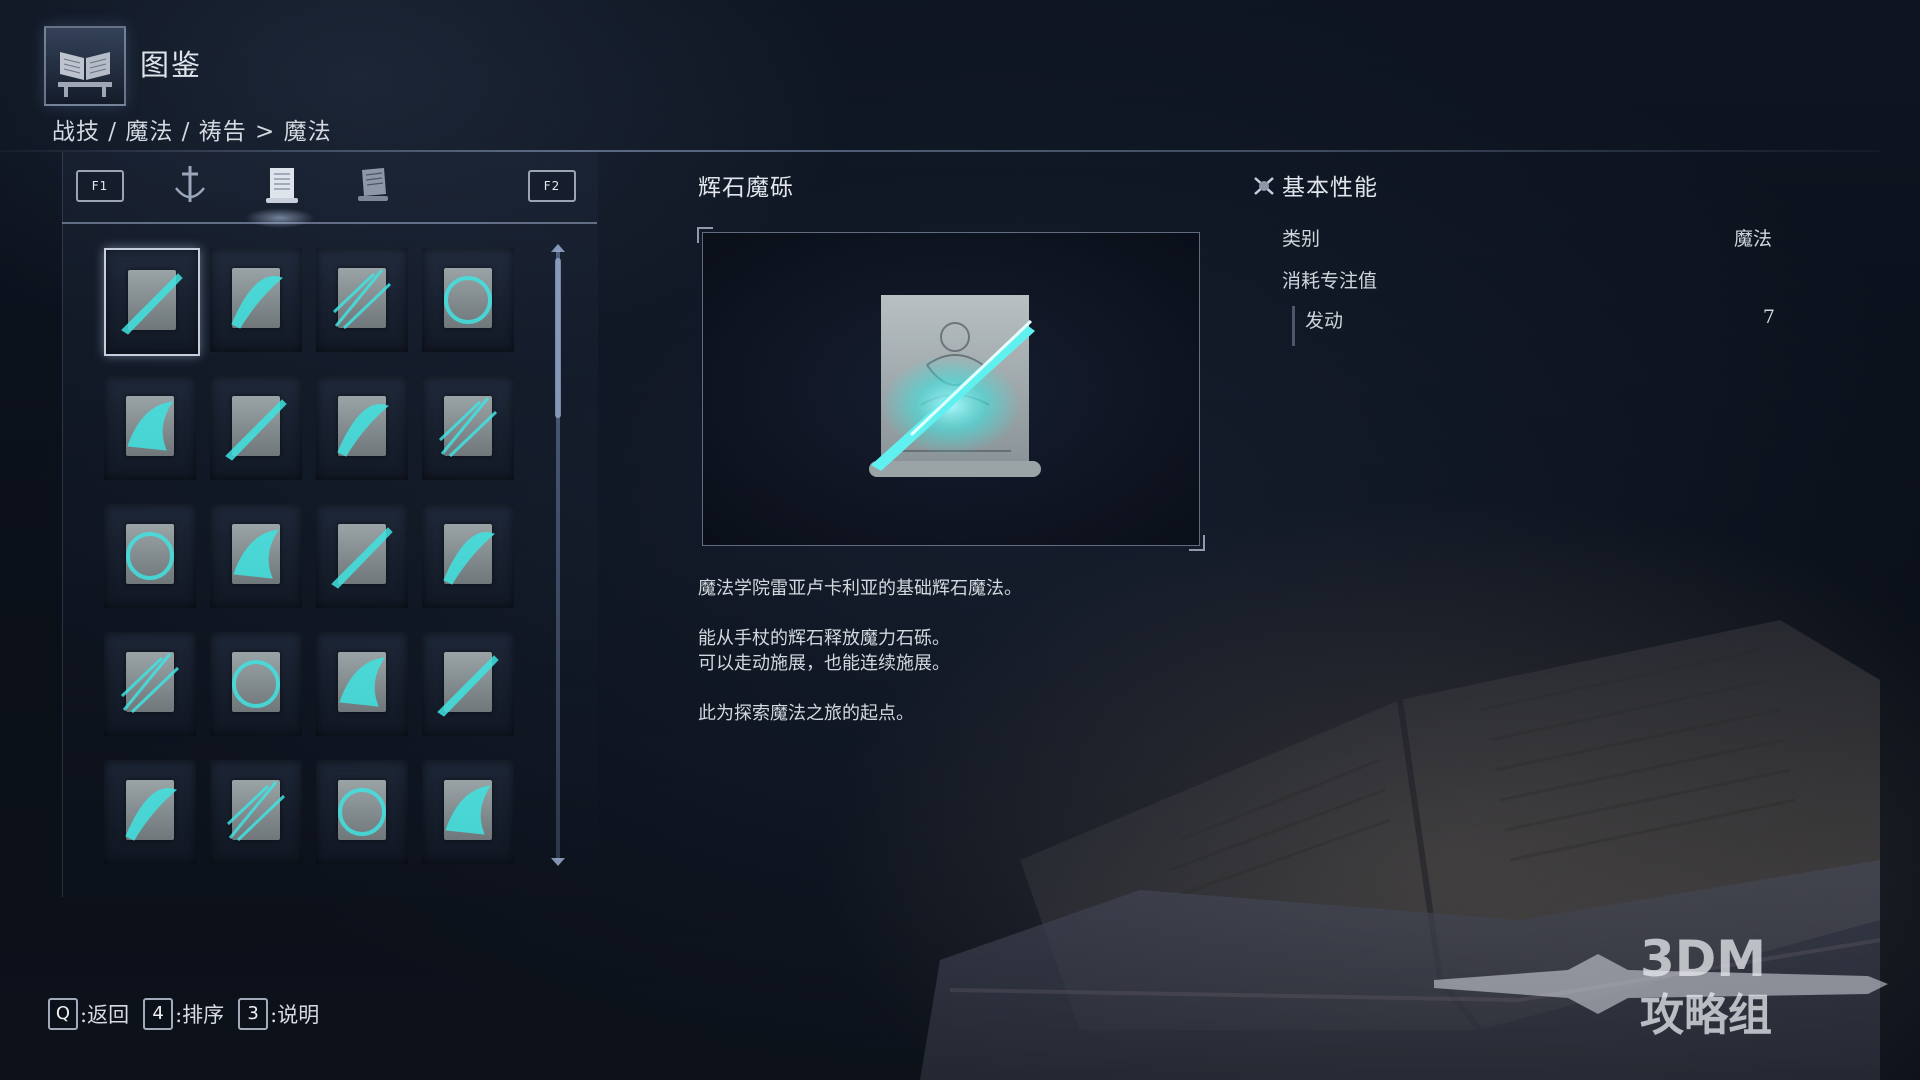 The height and width of the screenshot is (1080, 1920). Describe the element at coordinates (158, 1014) in the screenshot. I see `sort-key: 4` at that location.